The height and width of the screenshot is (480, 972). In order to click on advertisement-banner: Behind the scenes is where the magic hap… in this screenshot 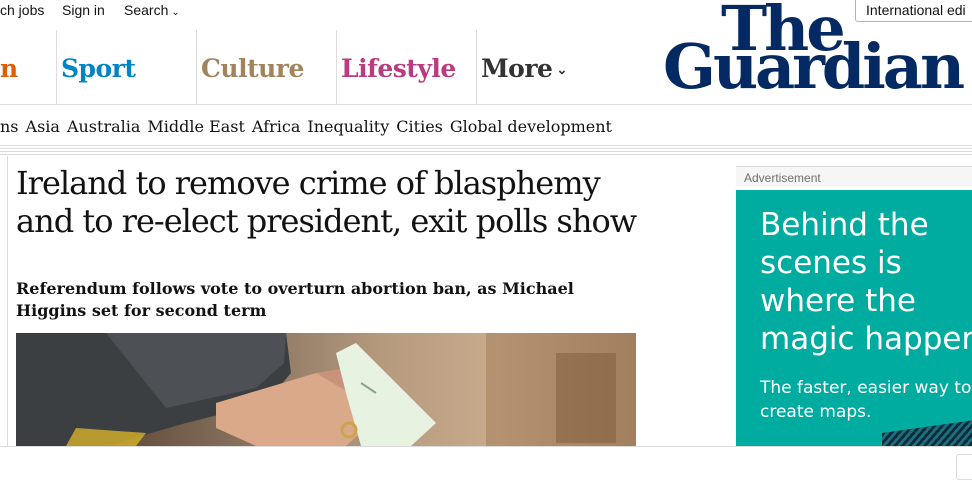, I will do `click(854, 318)`.